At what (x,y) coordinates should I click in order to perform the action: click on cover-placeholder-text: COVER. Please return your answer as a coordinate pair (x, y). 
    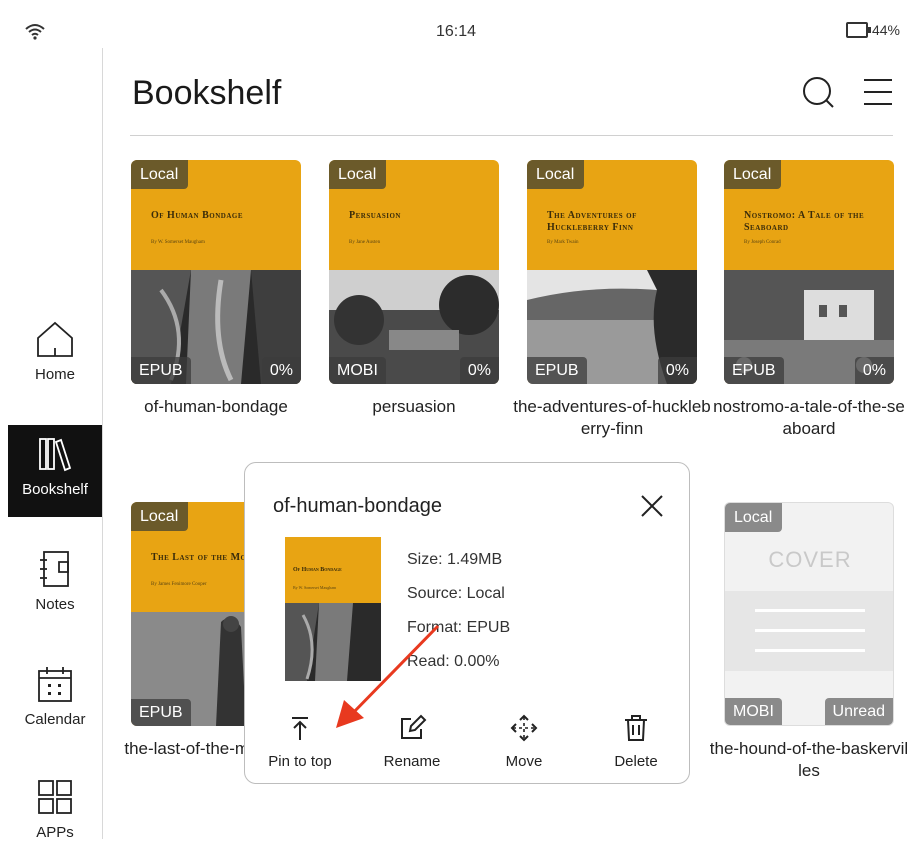
    Looking at the image, I should click on (810, 559).